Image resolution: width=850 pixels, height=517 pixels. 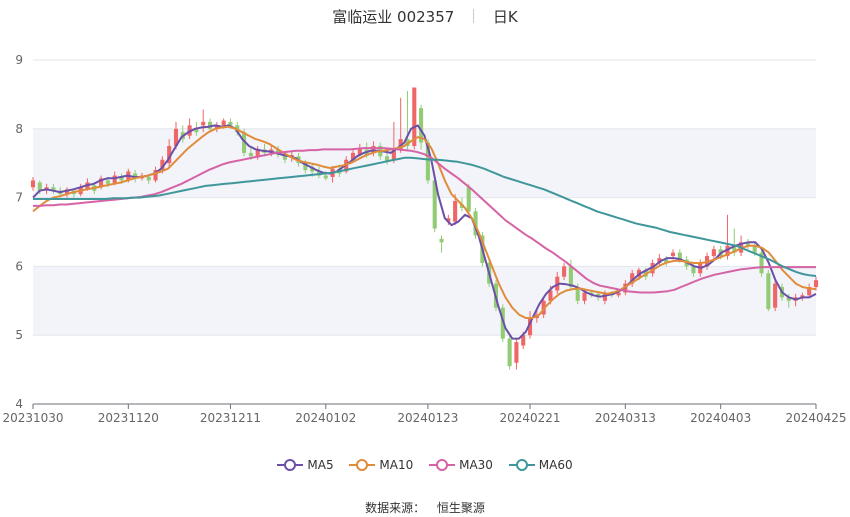 I want to click on y-tick-label: 4, so click(x=19, y=404).